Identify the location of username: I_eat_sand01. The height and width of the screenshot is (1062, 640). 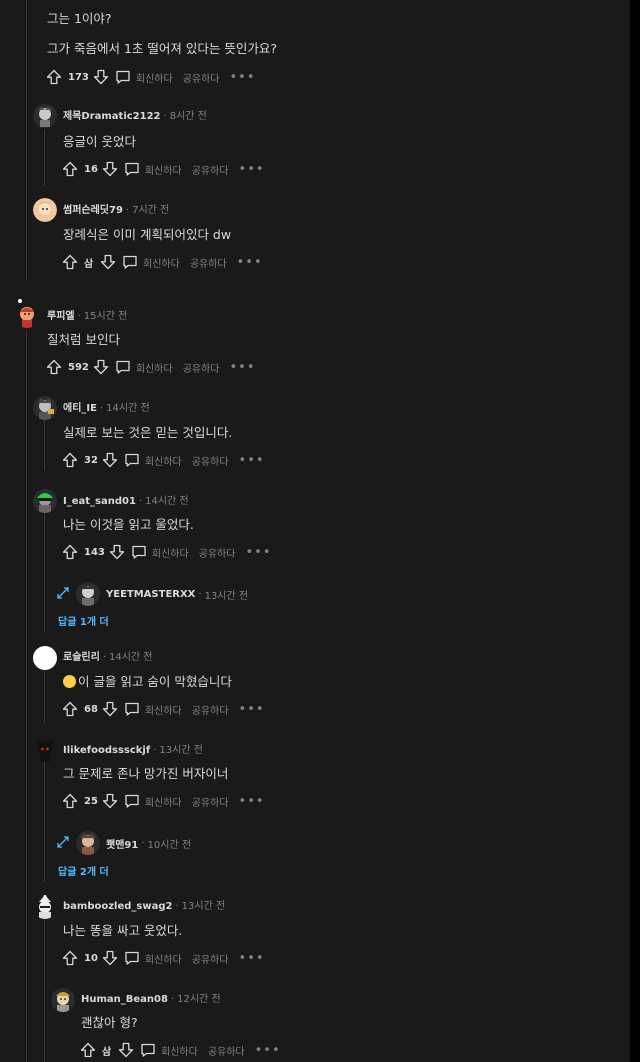
(99, 501).